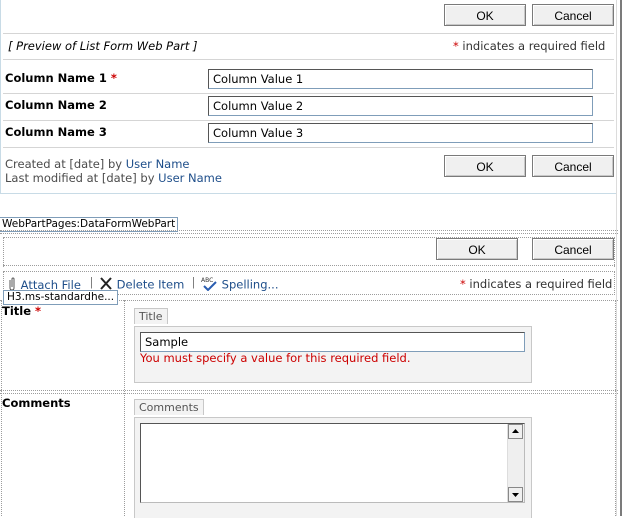 The image size is (625, 518). I want to click on scroll-down-button, so click(515, 494).